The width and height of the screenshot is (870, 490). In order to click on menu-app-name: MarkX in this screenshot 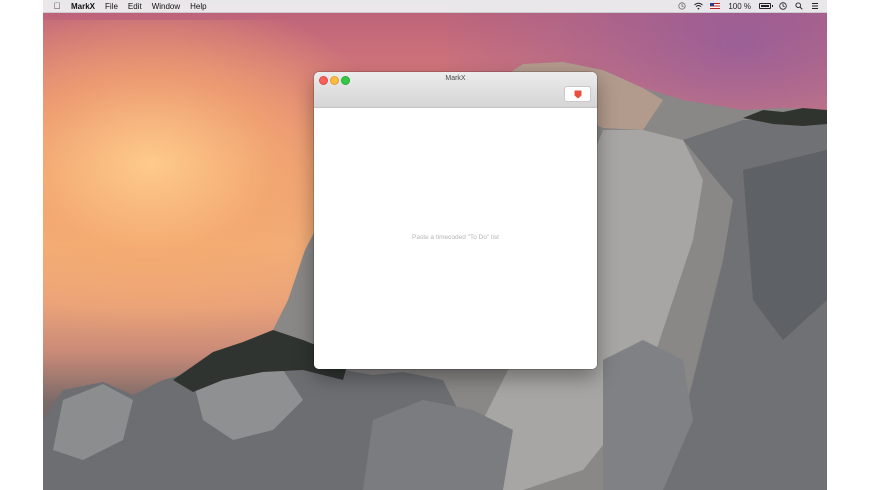, I will do `click(83, 6)`.